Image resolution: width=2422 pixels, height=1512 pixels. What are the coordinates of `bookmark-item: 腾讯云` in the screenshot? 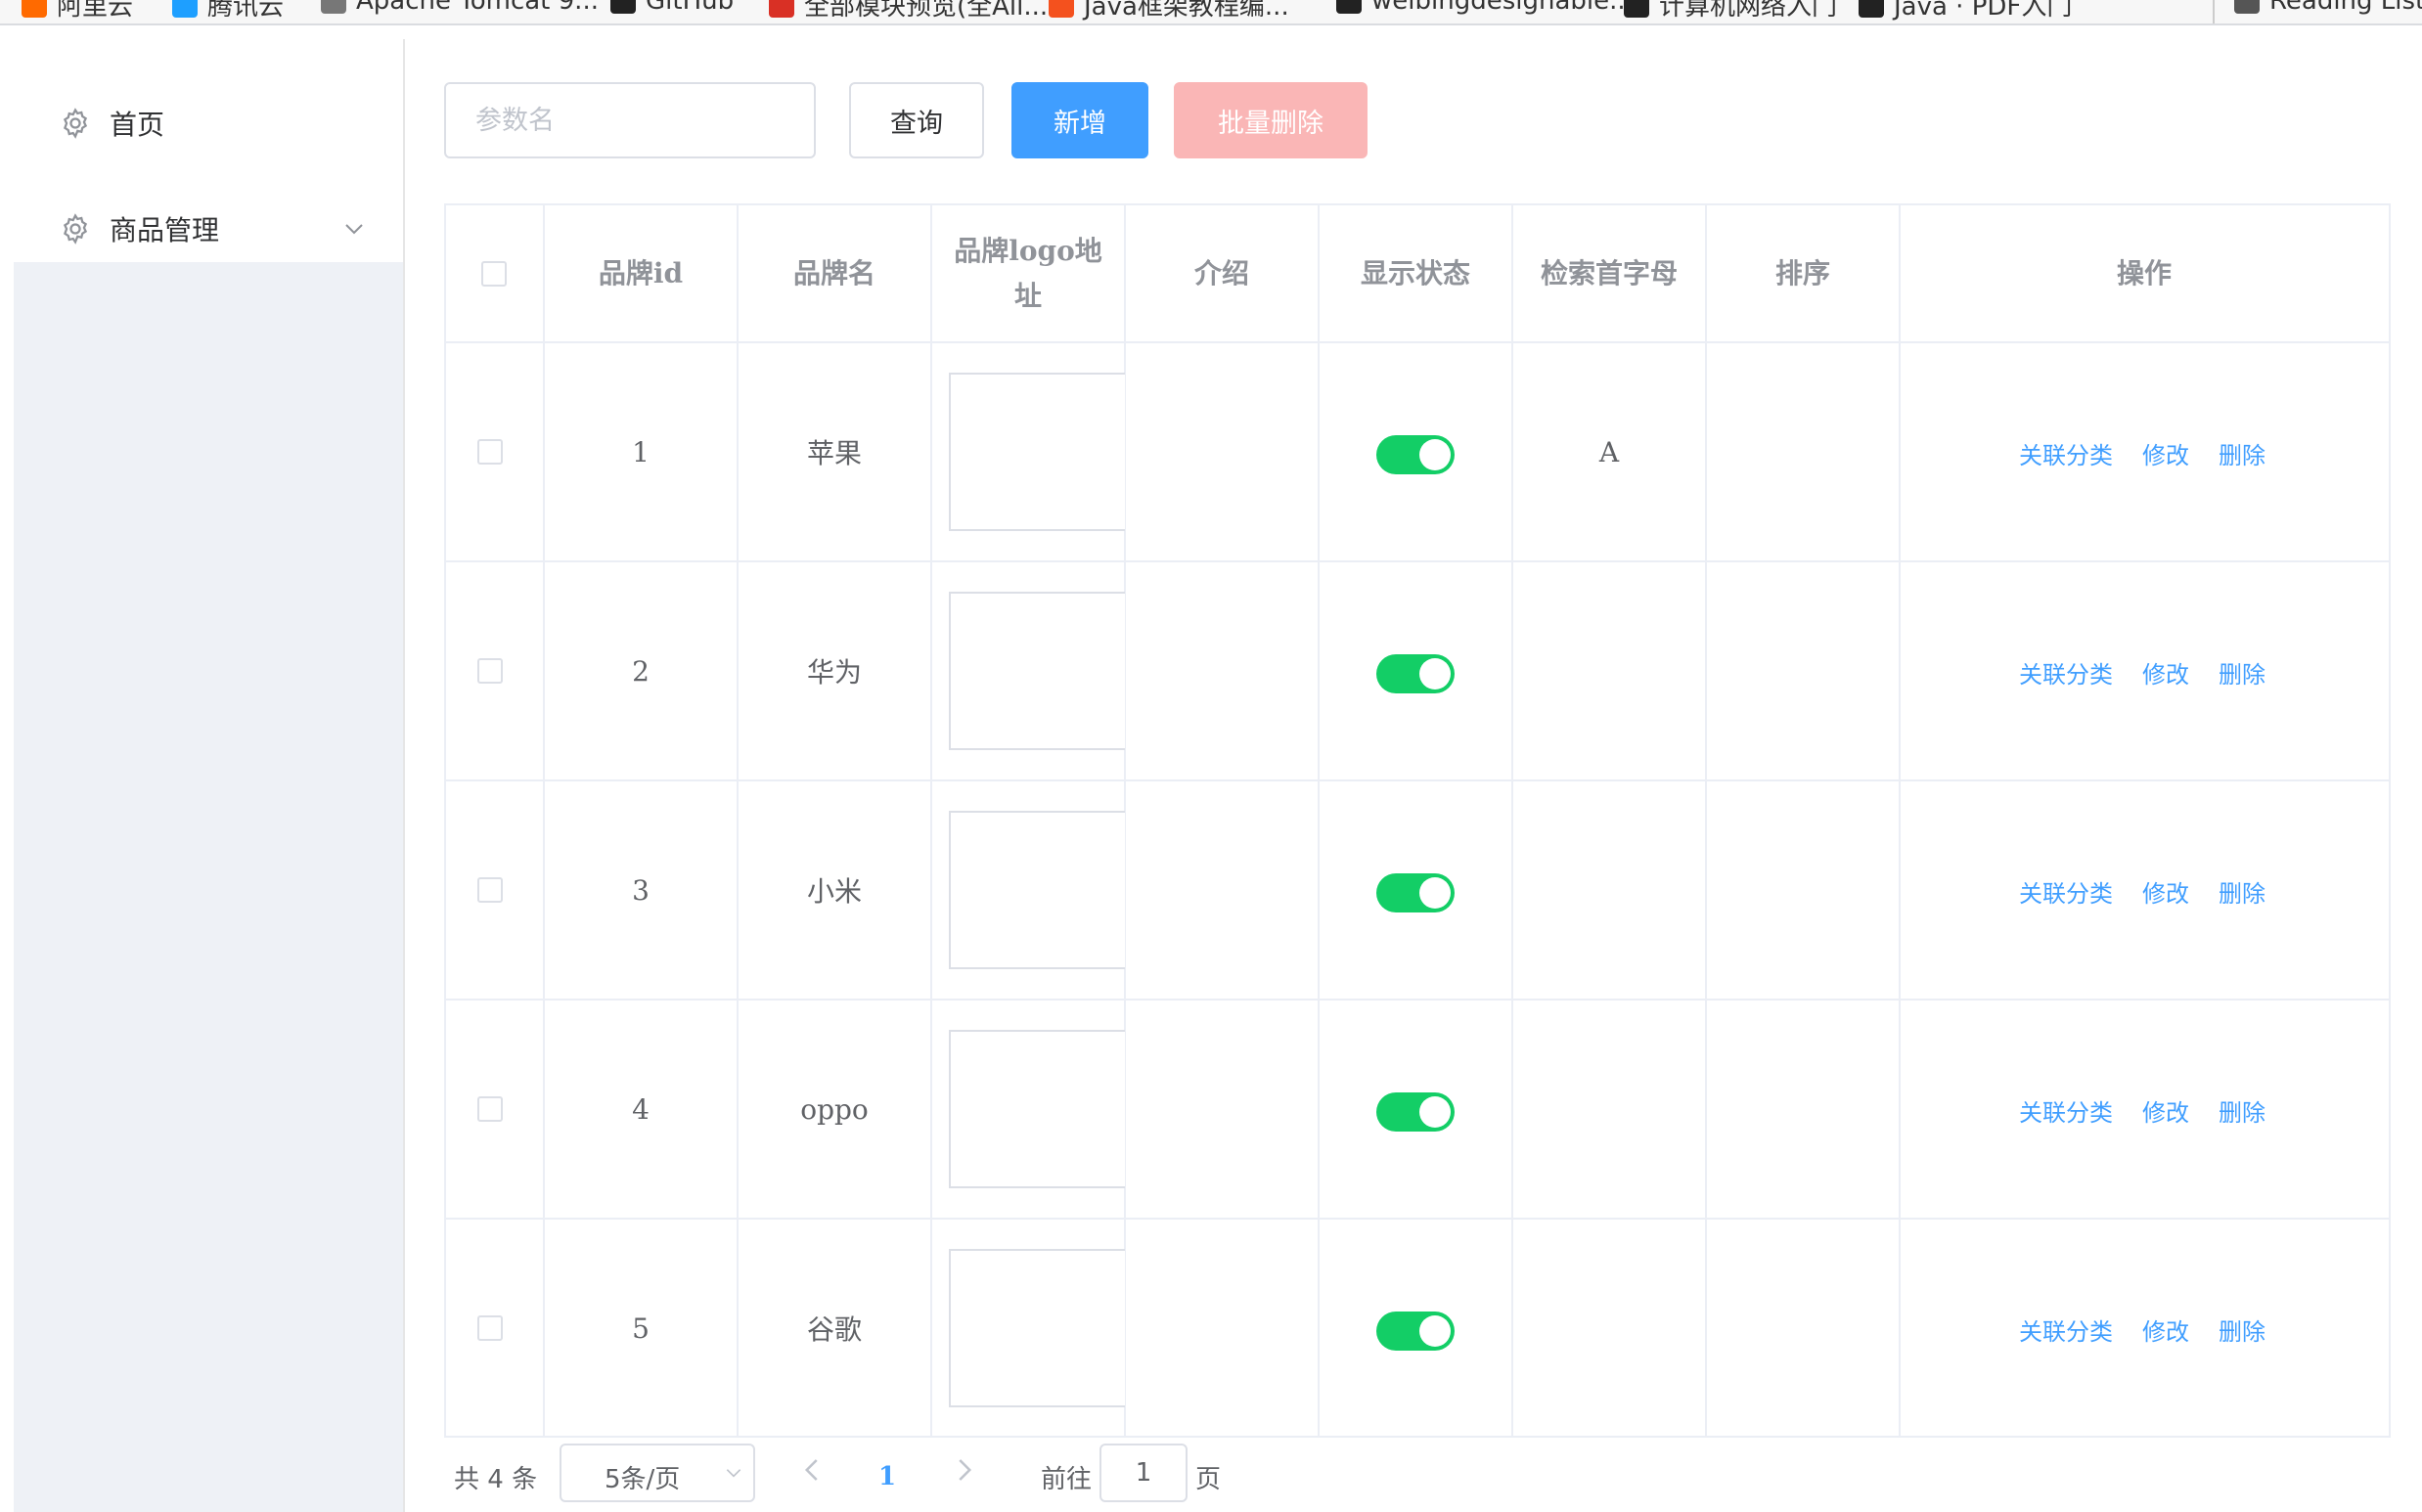 It's located at (228, 11).